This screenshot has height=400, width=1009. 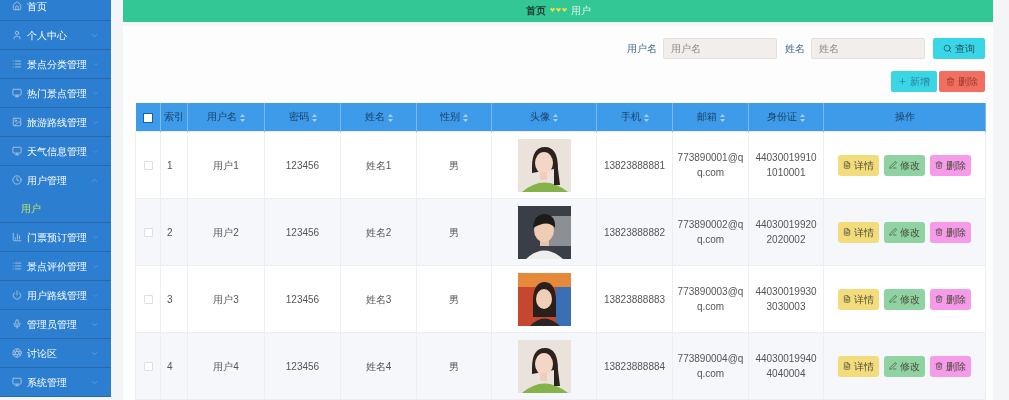 I want to click on table-cell: 13823888881, so click(x=634, y=165).